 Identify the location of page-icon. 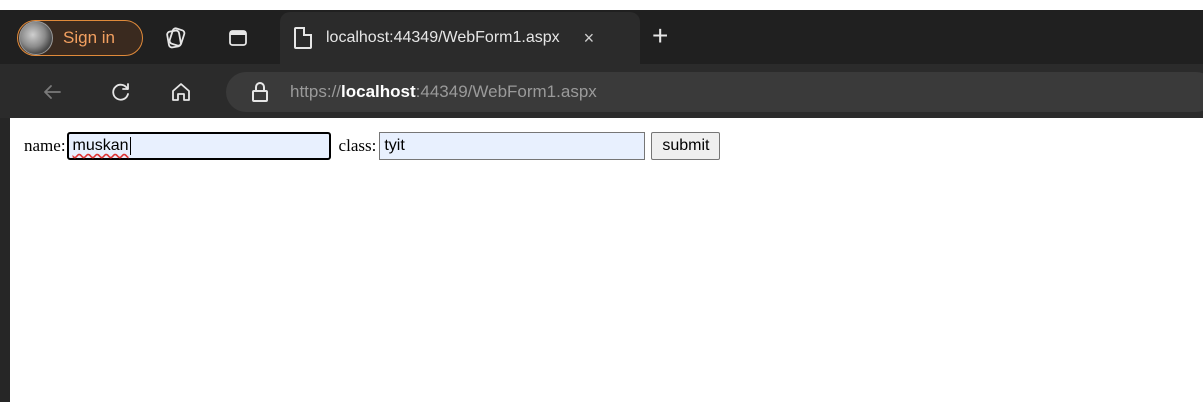
(303, 38).